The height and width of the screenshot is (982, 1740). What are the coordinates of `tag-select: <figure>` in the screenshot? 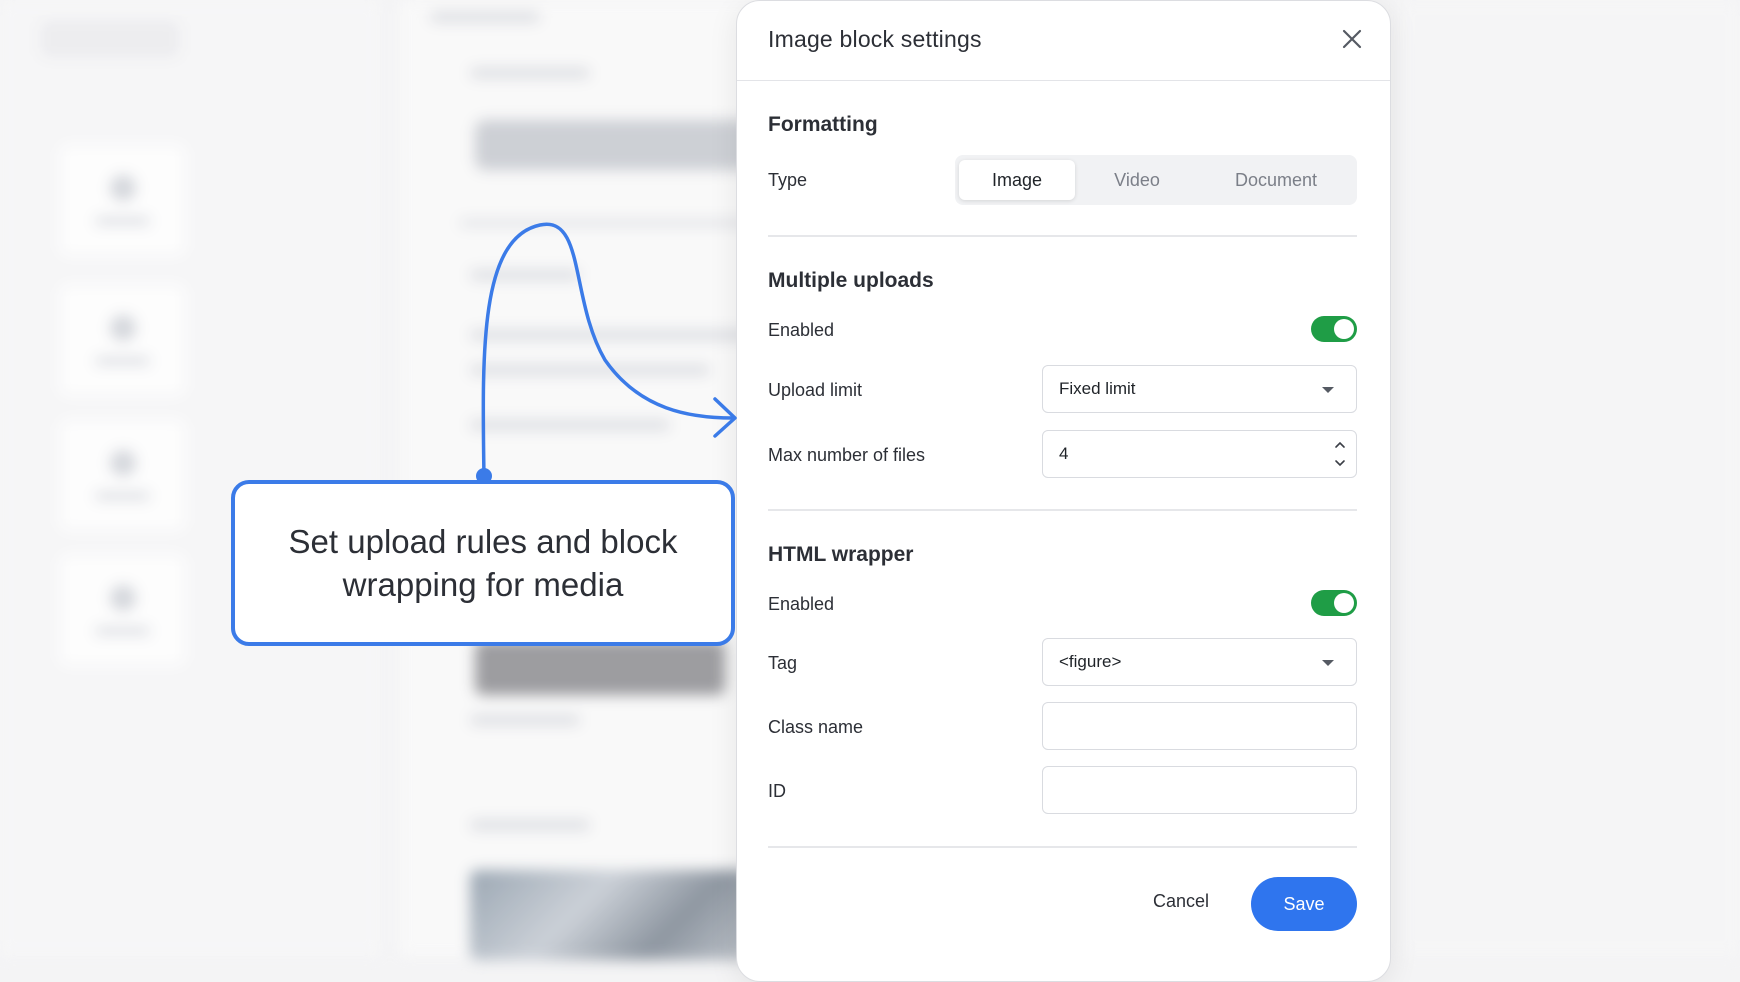 It's located at (1199, 662).